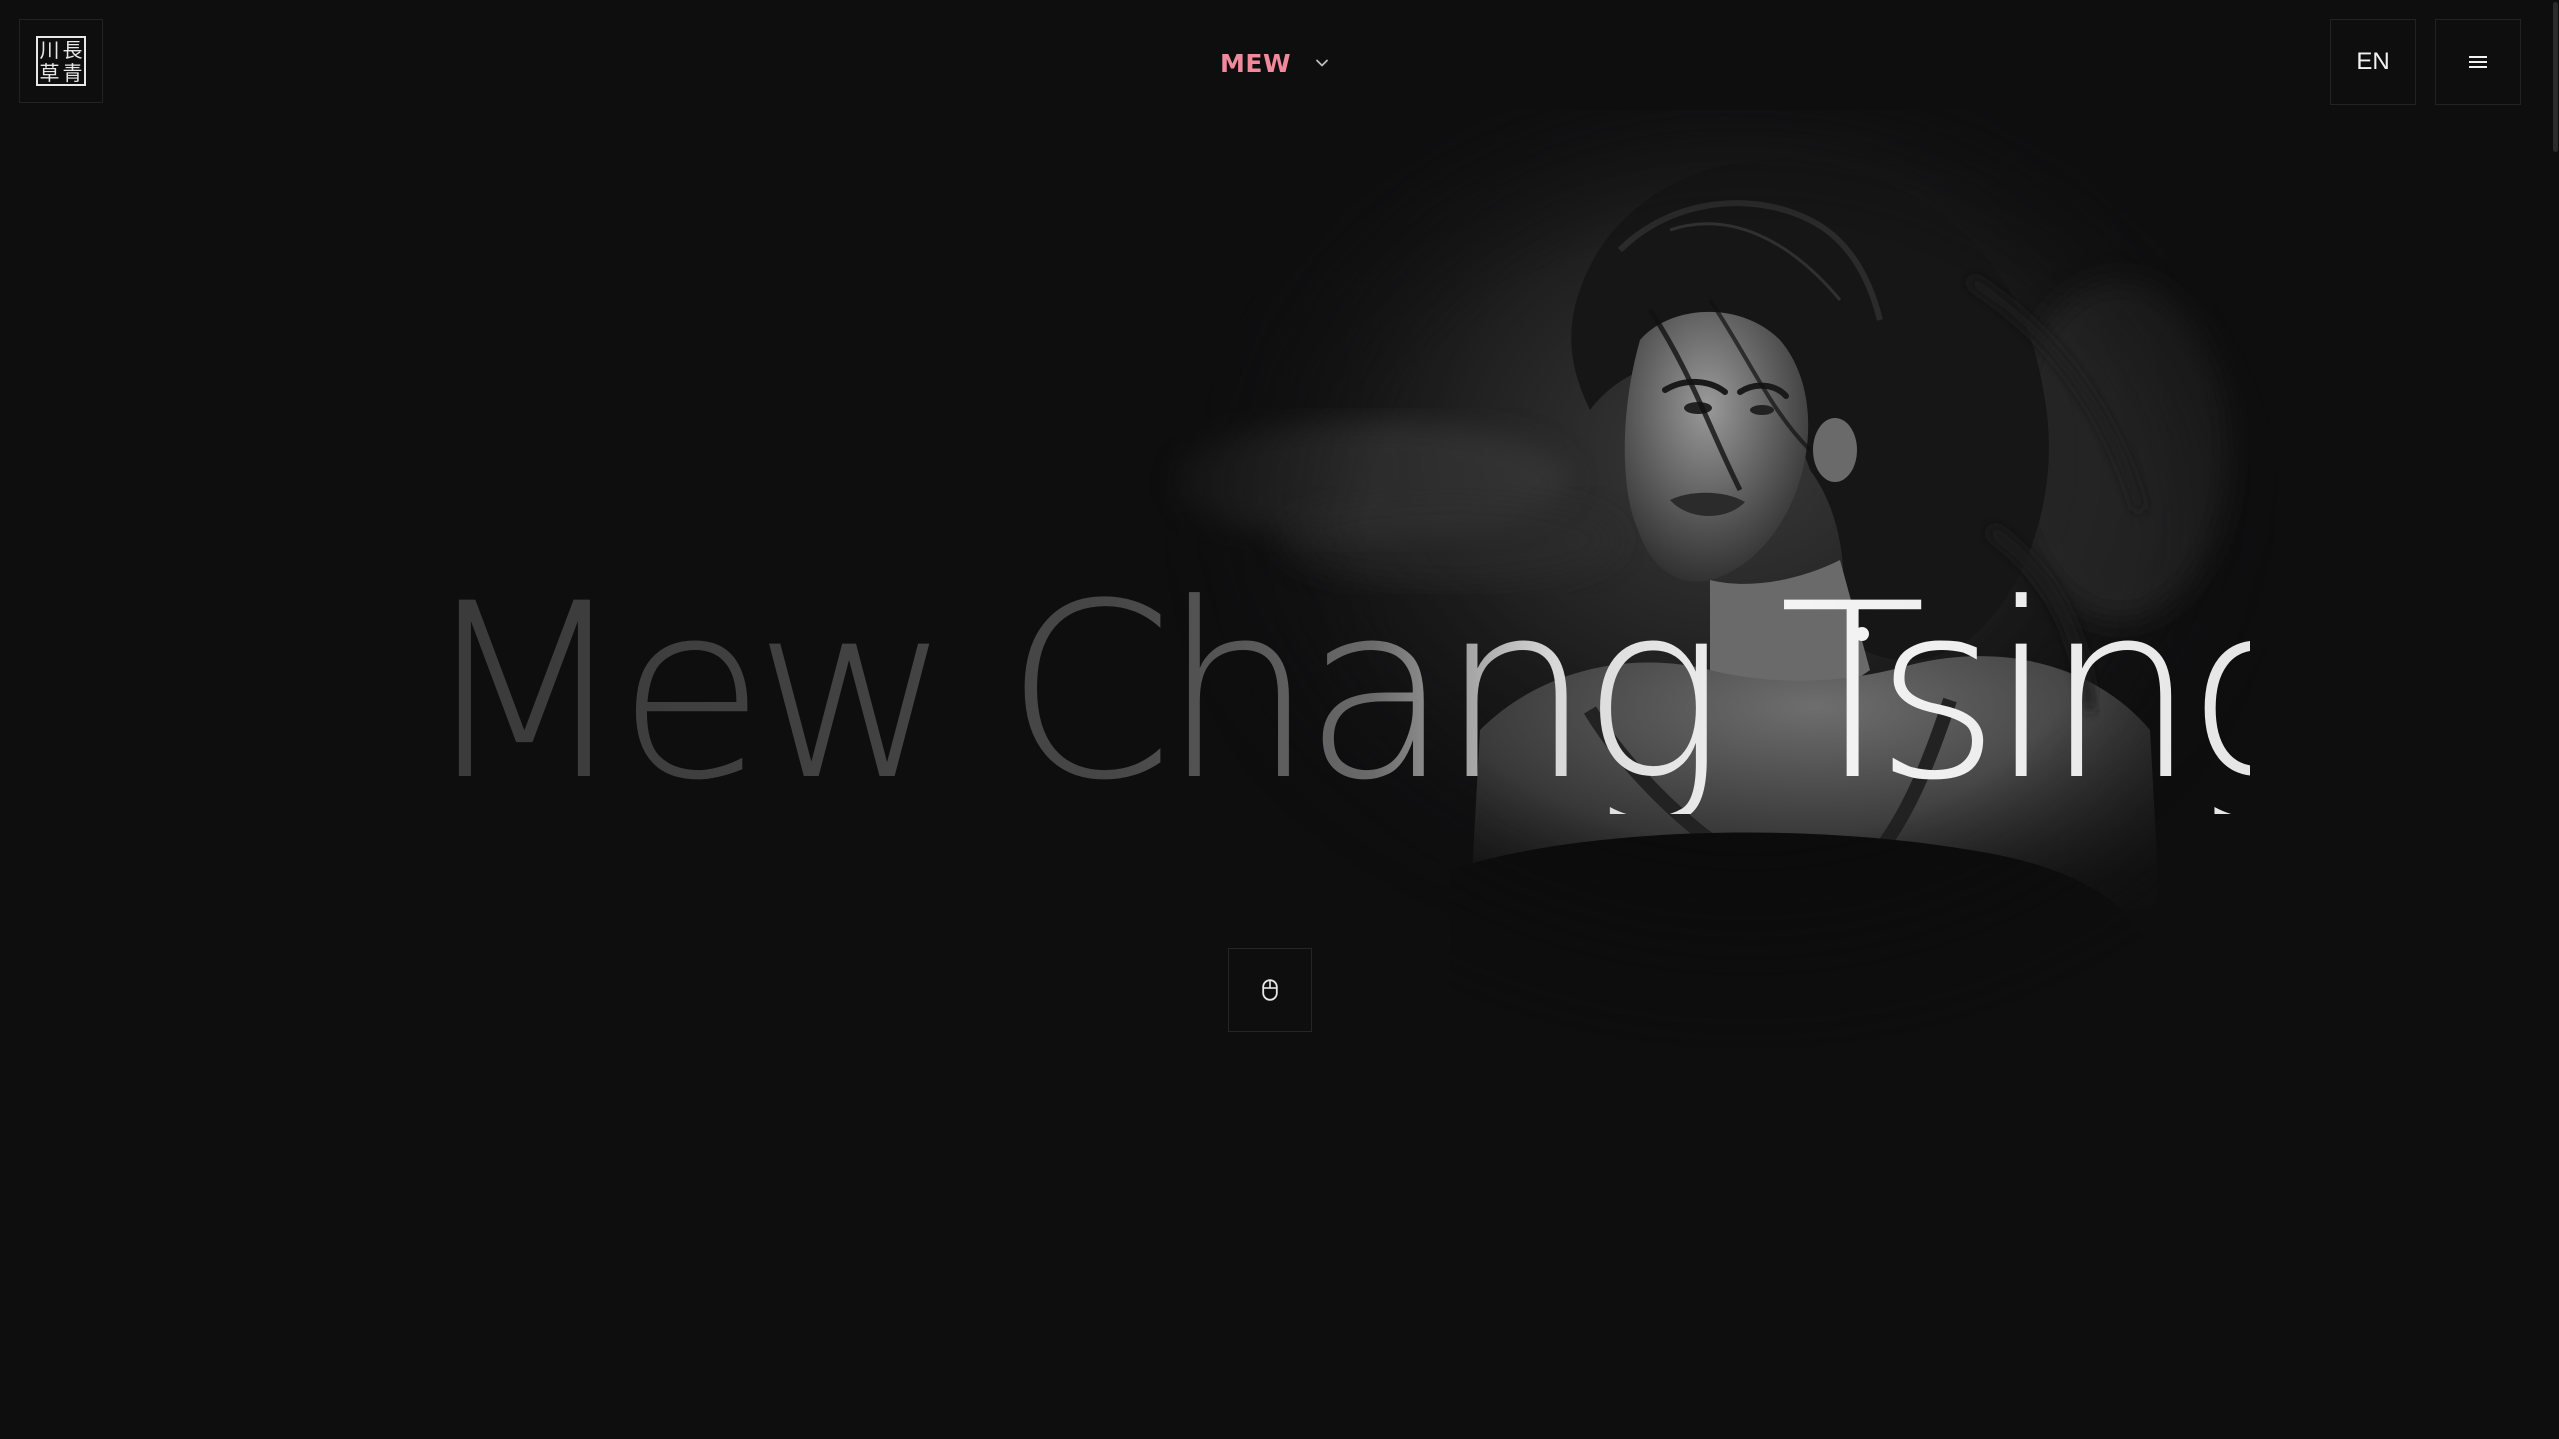 Image resolution: width=2559 pixels, height=1439 pixels. Describe the element at coordinates (72, 49) in the screenshot. I see `seal-char: 長` at that location.